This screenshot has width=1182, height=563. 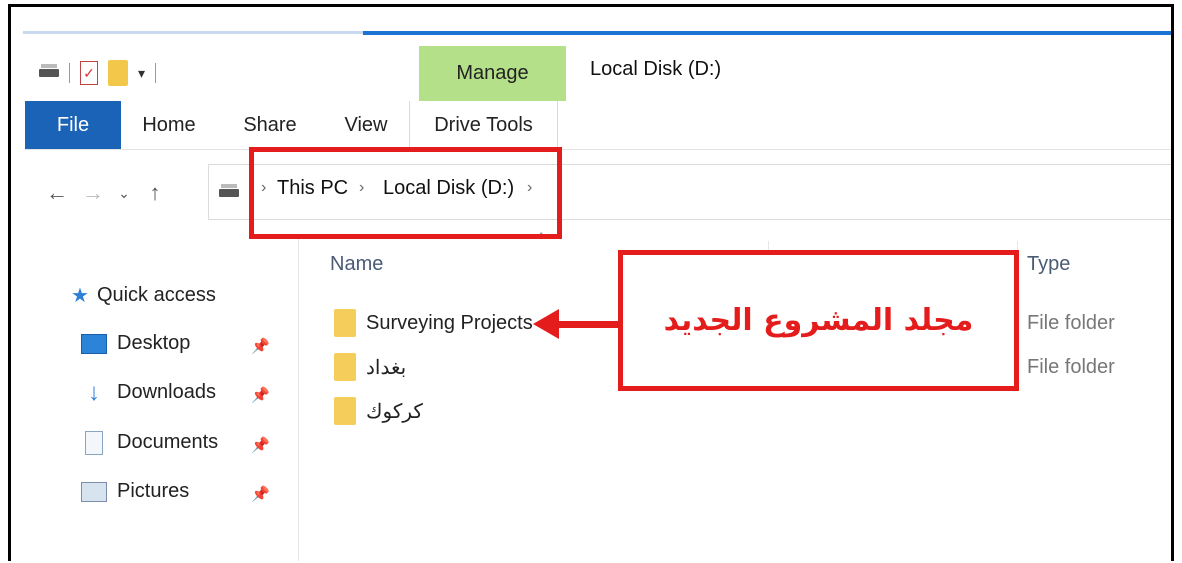 I want to click on window-title: Local Disk (D:), so click(x=656, y=69).